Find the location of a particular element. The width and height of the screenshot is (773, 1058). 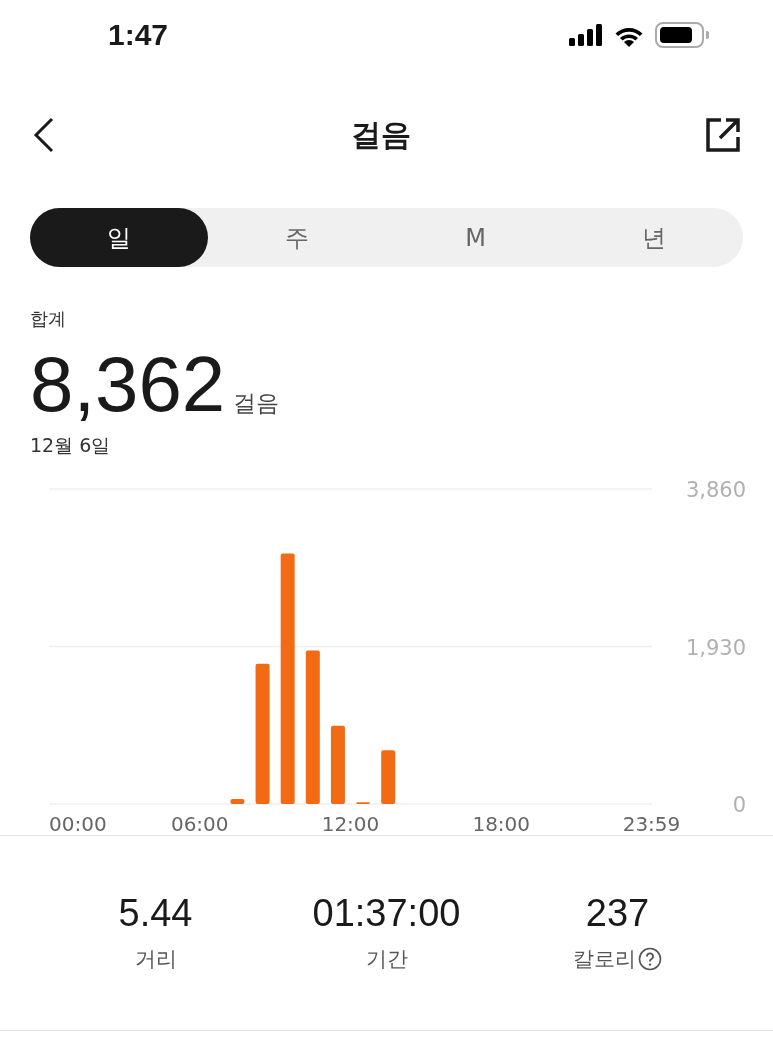

status-time: 1:47 is located at coordinates (138, 35).